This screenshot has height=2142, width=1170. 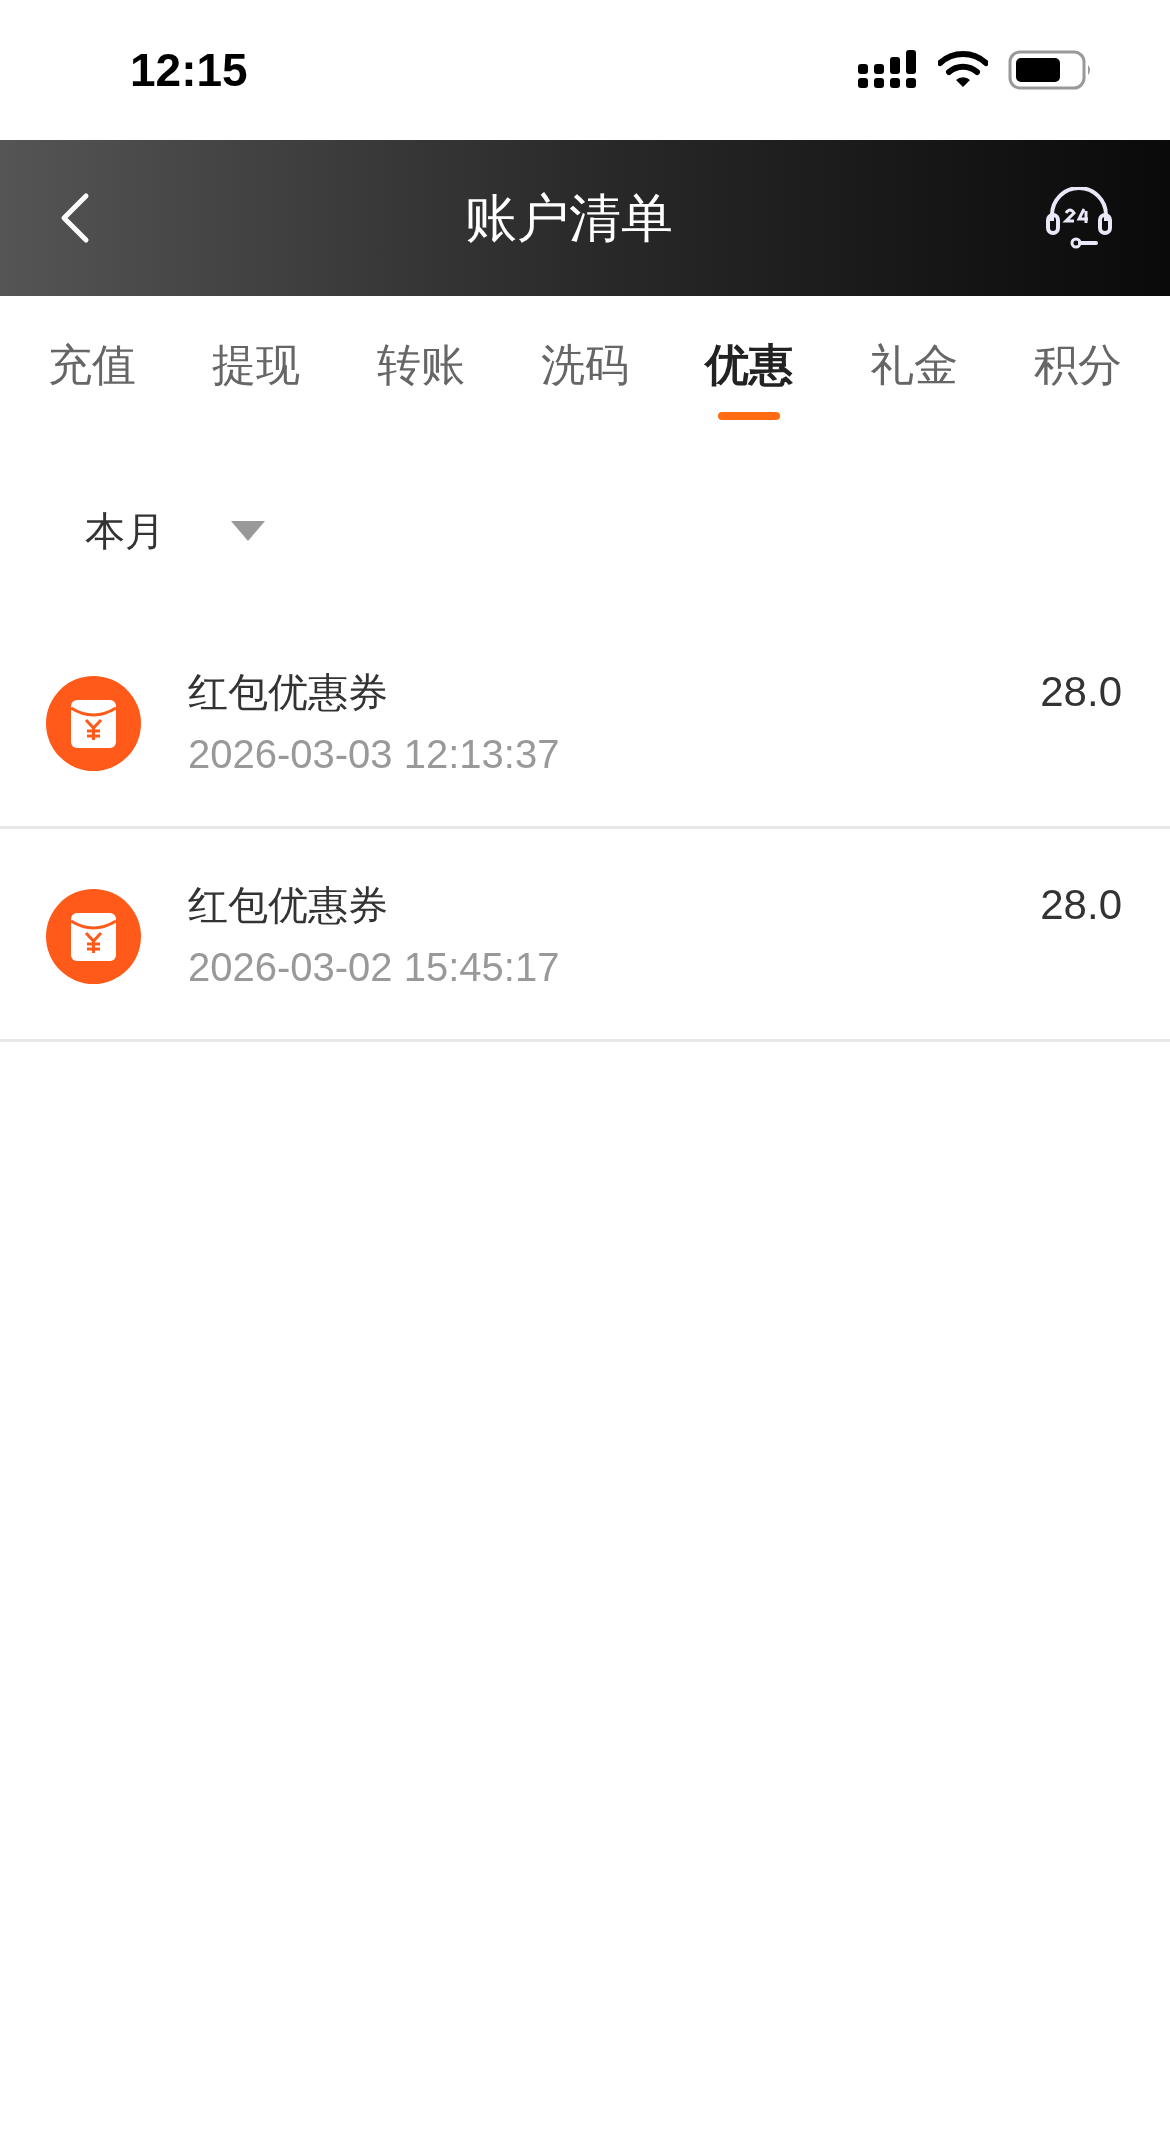 What do you see at coordinates (888, 70) in the screenshot?
I see `signal-icon` at bounding box center [888, 70].